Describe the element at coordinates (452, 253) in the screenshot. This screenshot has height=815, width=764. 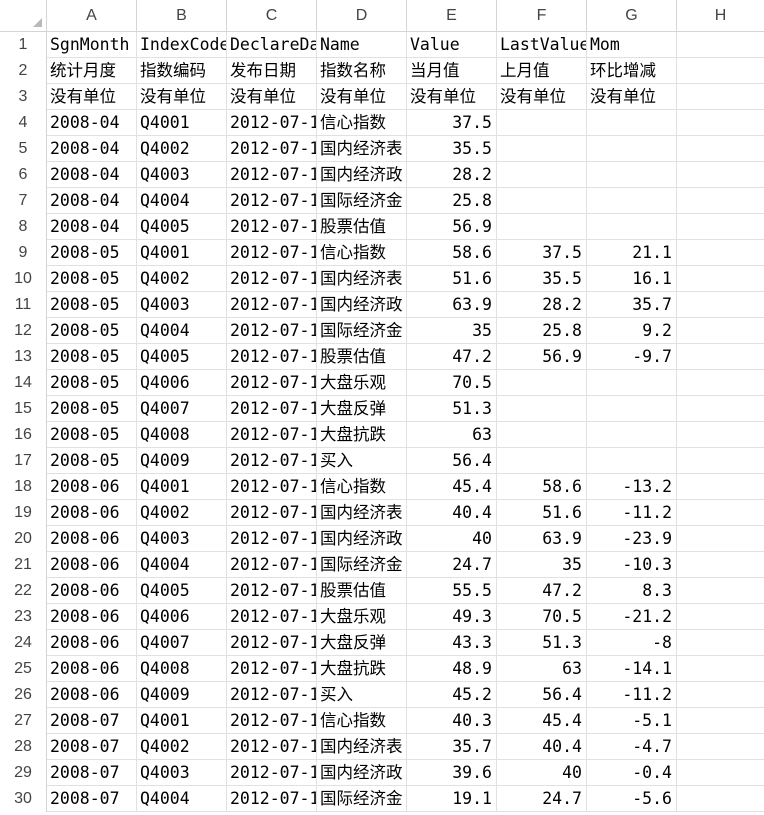
I see `cell-e9: 58.6` at that location.